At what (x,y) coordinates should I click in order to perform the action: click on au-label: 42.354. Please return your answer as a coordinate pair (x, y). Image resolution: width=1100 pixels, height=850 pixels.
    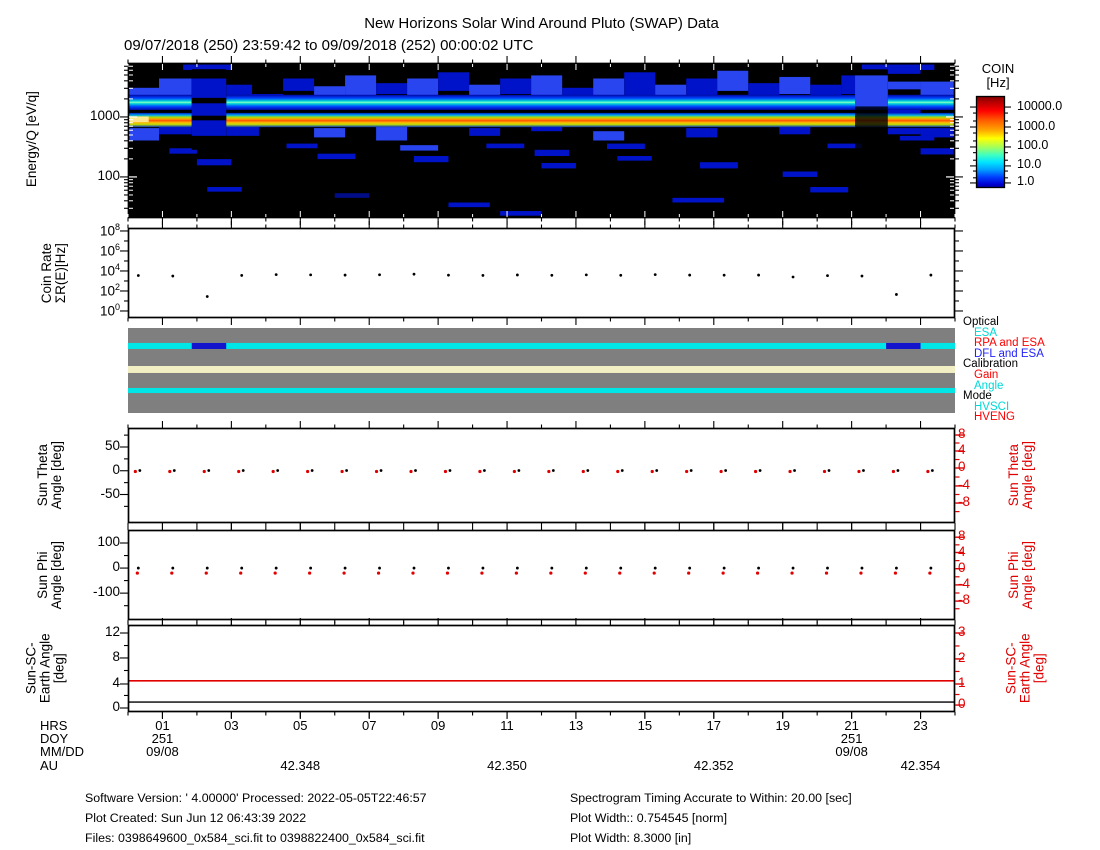
    Looking at the image, I should click on (920, 765).